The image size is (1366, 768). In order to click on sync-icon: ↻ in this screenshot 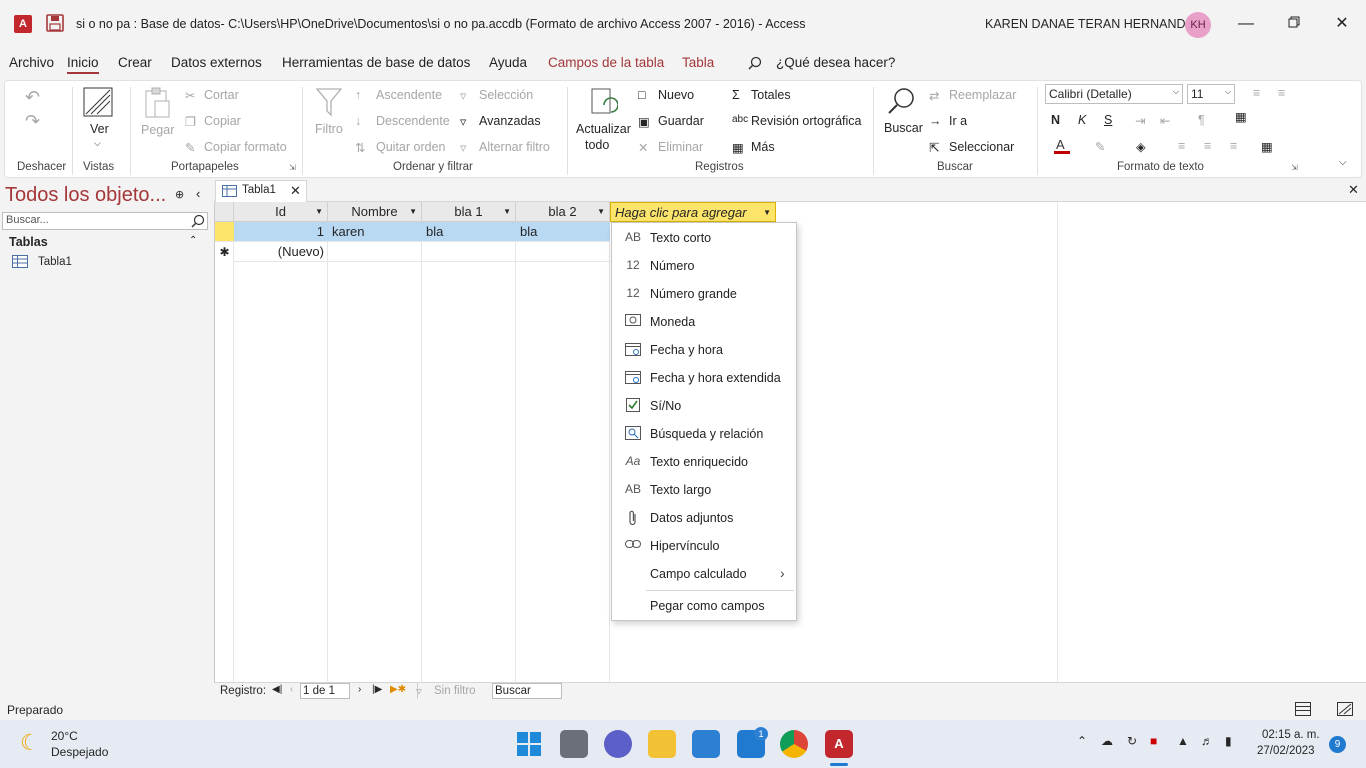, I will do `click(1132, 741)`.